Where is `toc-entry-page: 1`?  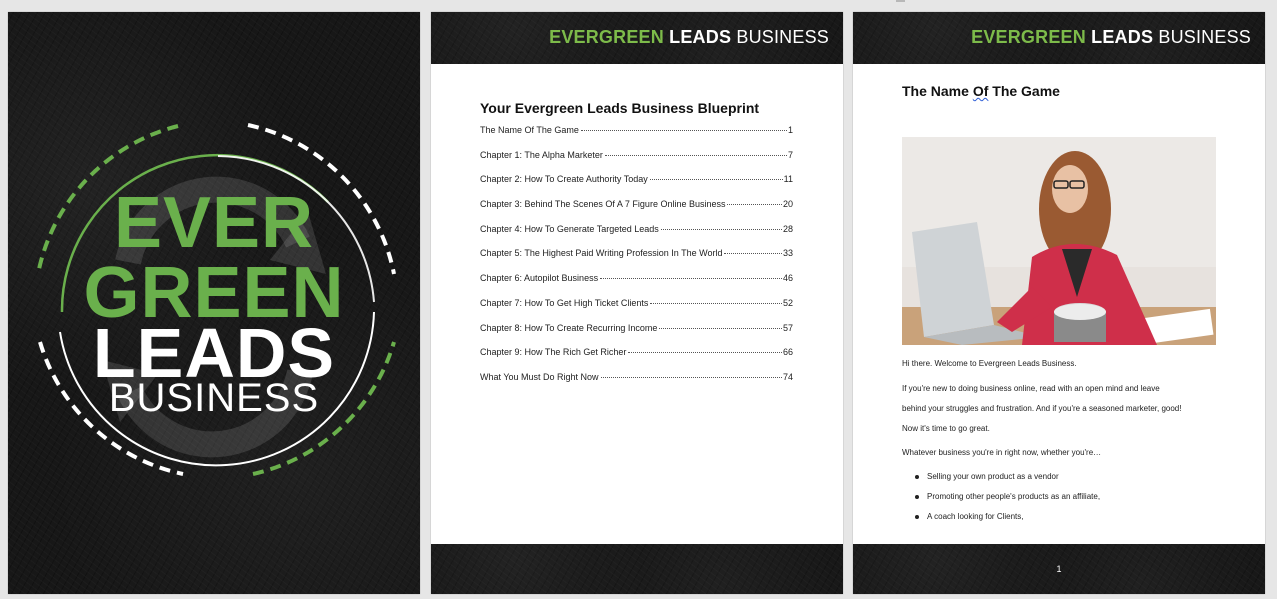 toc-entry-page: 1 is located at coordinates (790, 130).